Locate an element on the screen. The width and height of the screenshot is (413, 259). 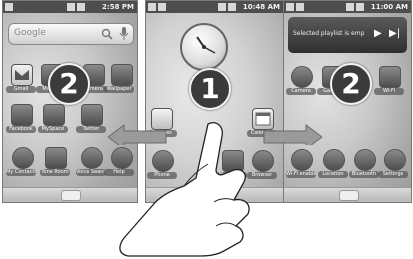
wifi-enabler-toggle-icon is located at coordinates (302, 160).